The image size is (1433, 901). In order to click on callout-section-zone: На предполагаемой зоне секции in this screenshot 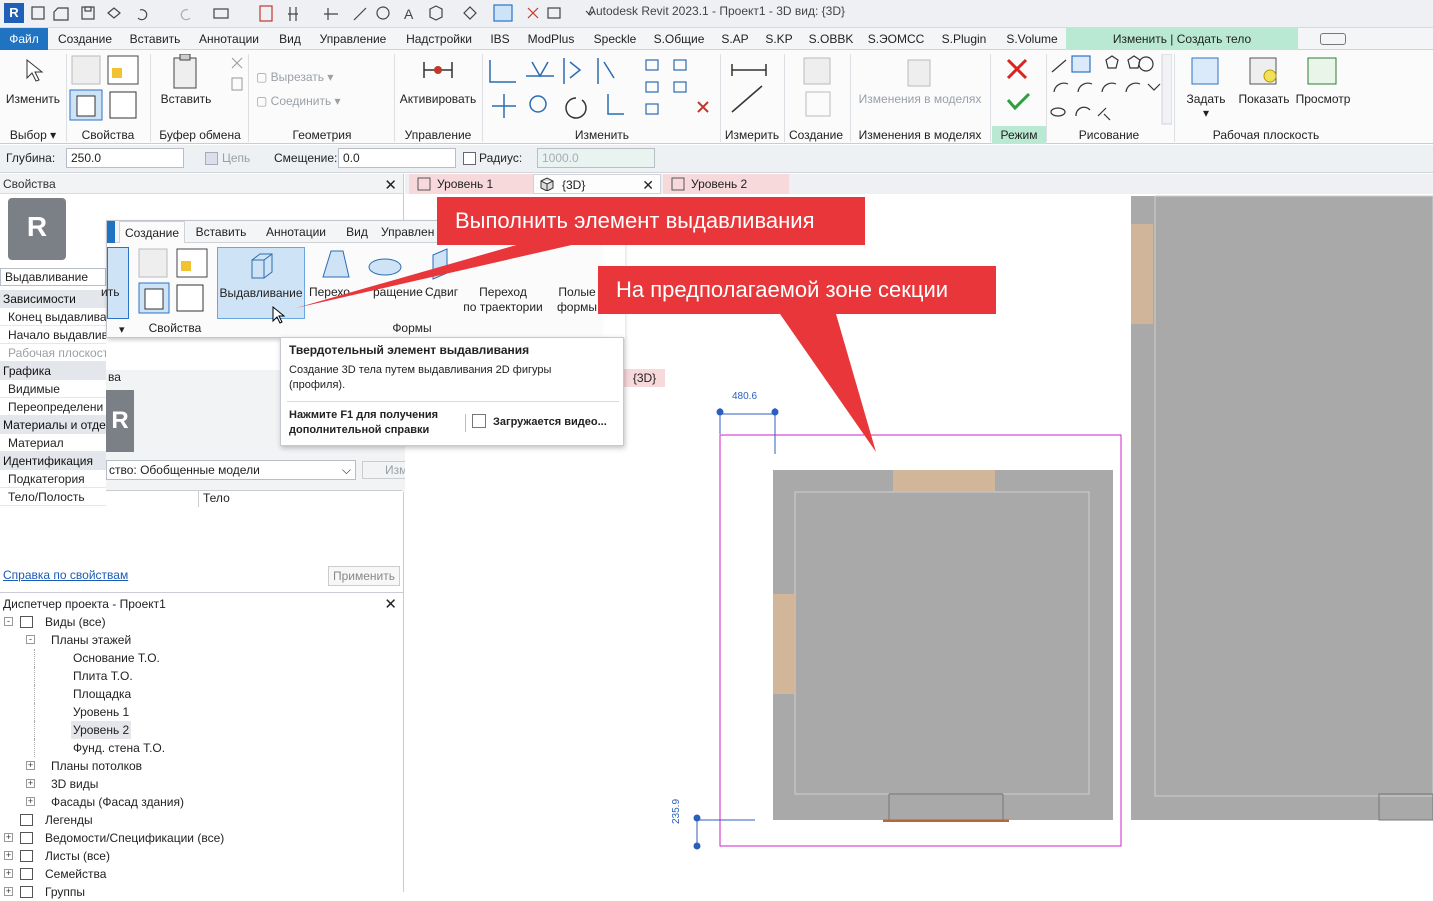, I will do `click(797, 290)`.